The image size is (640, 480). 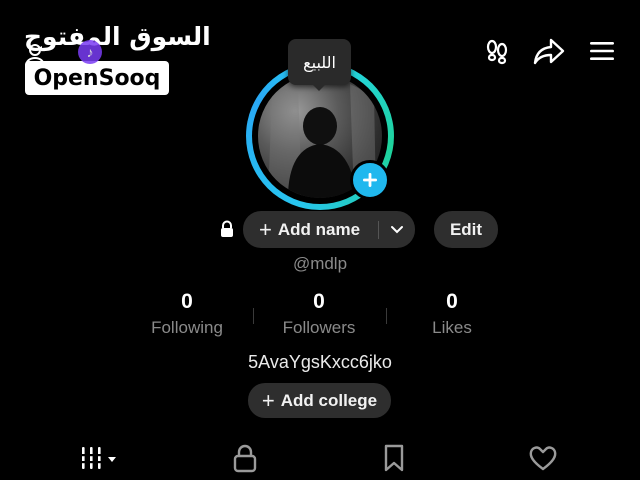 I want to click on menu-icon, so click(x=602, y=51).